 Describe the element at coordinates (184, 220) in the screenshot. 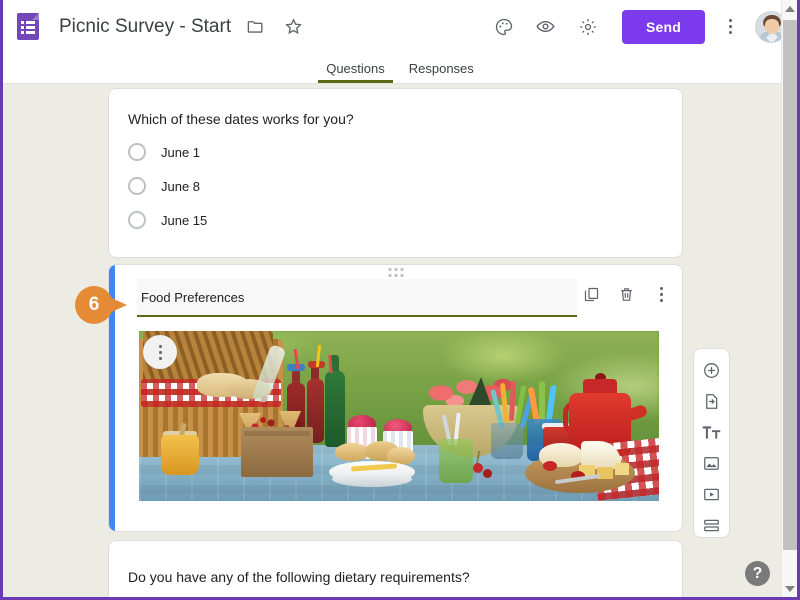

I see `option-label: June 15` at that location.